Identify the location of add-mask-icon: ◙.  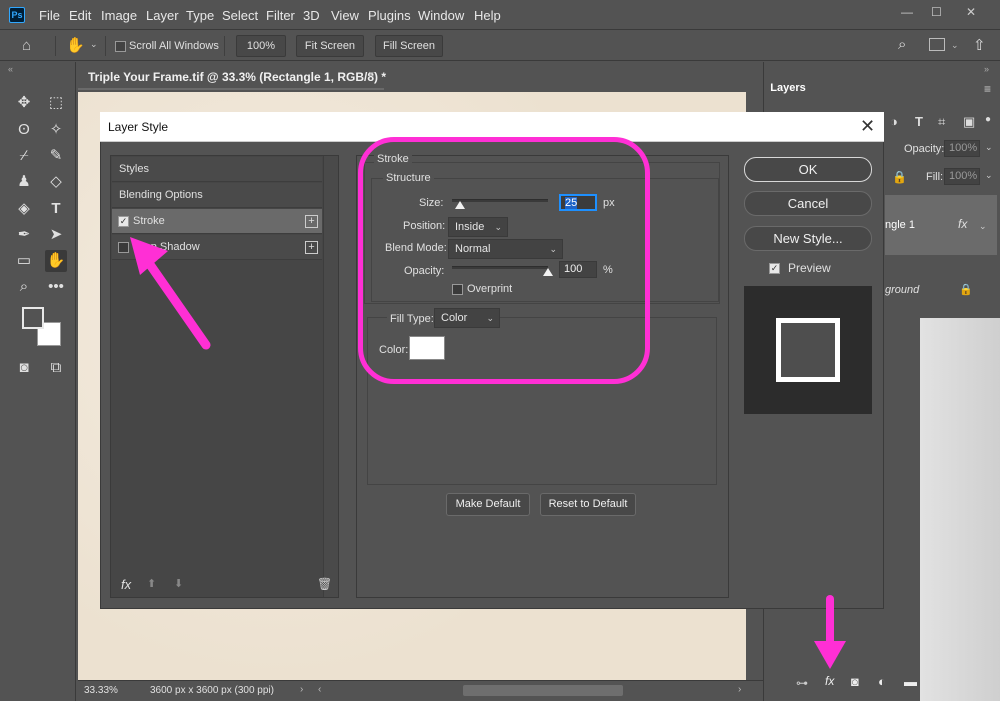
(855, 681).